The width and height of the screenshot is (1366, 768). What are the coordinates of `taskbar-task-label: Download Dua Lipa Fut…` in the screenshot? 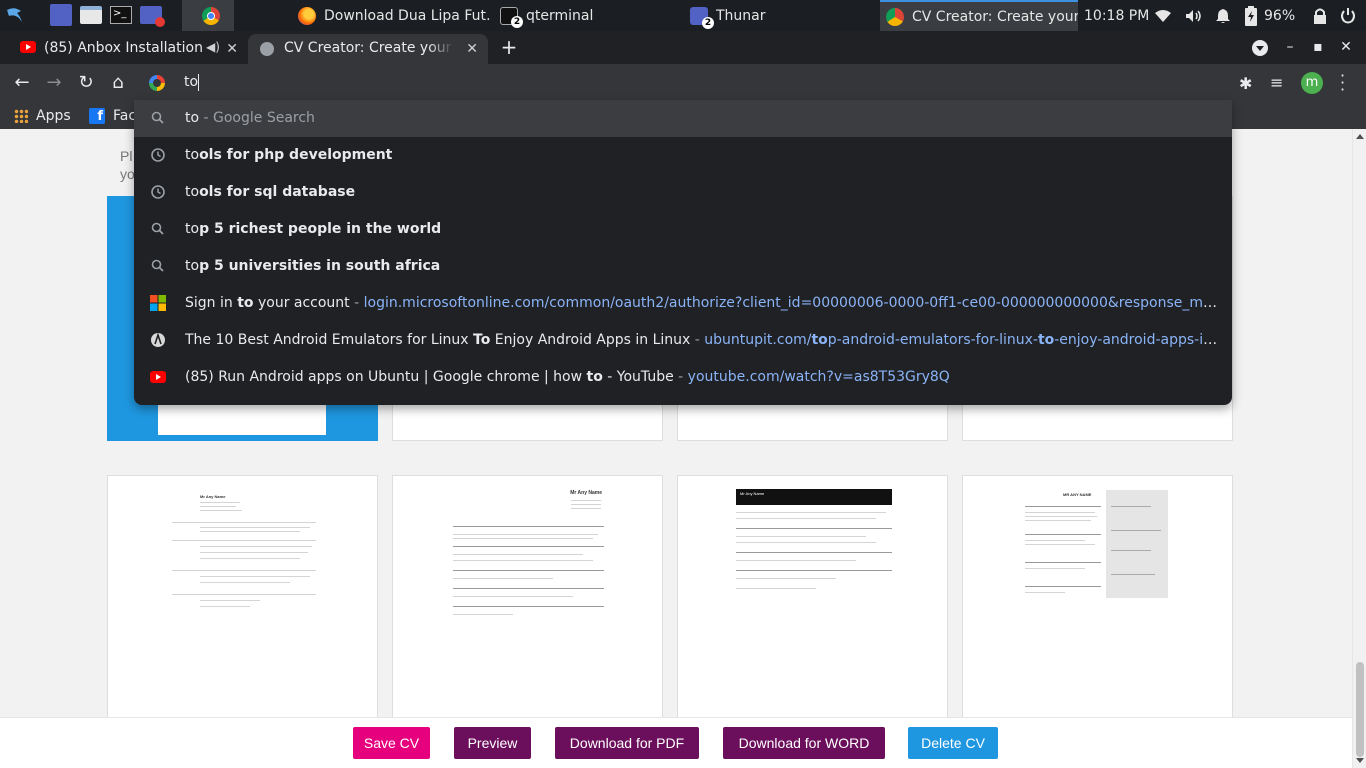 It's located at (407, 15).